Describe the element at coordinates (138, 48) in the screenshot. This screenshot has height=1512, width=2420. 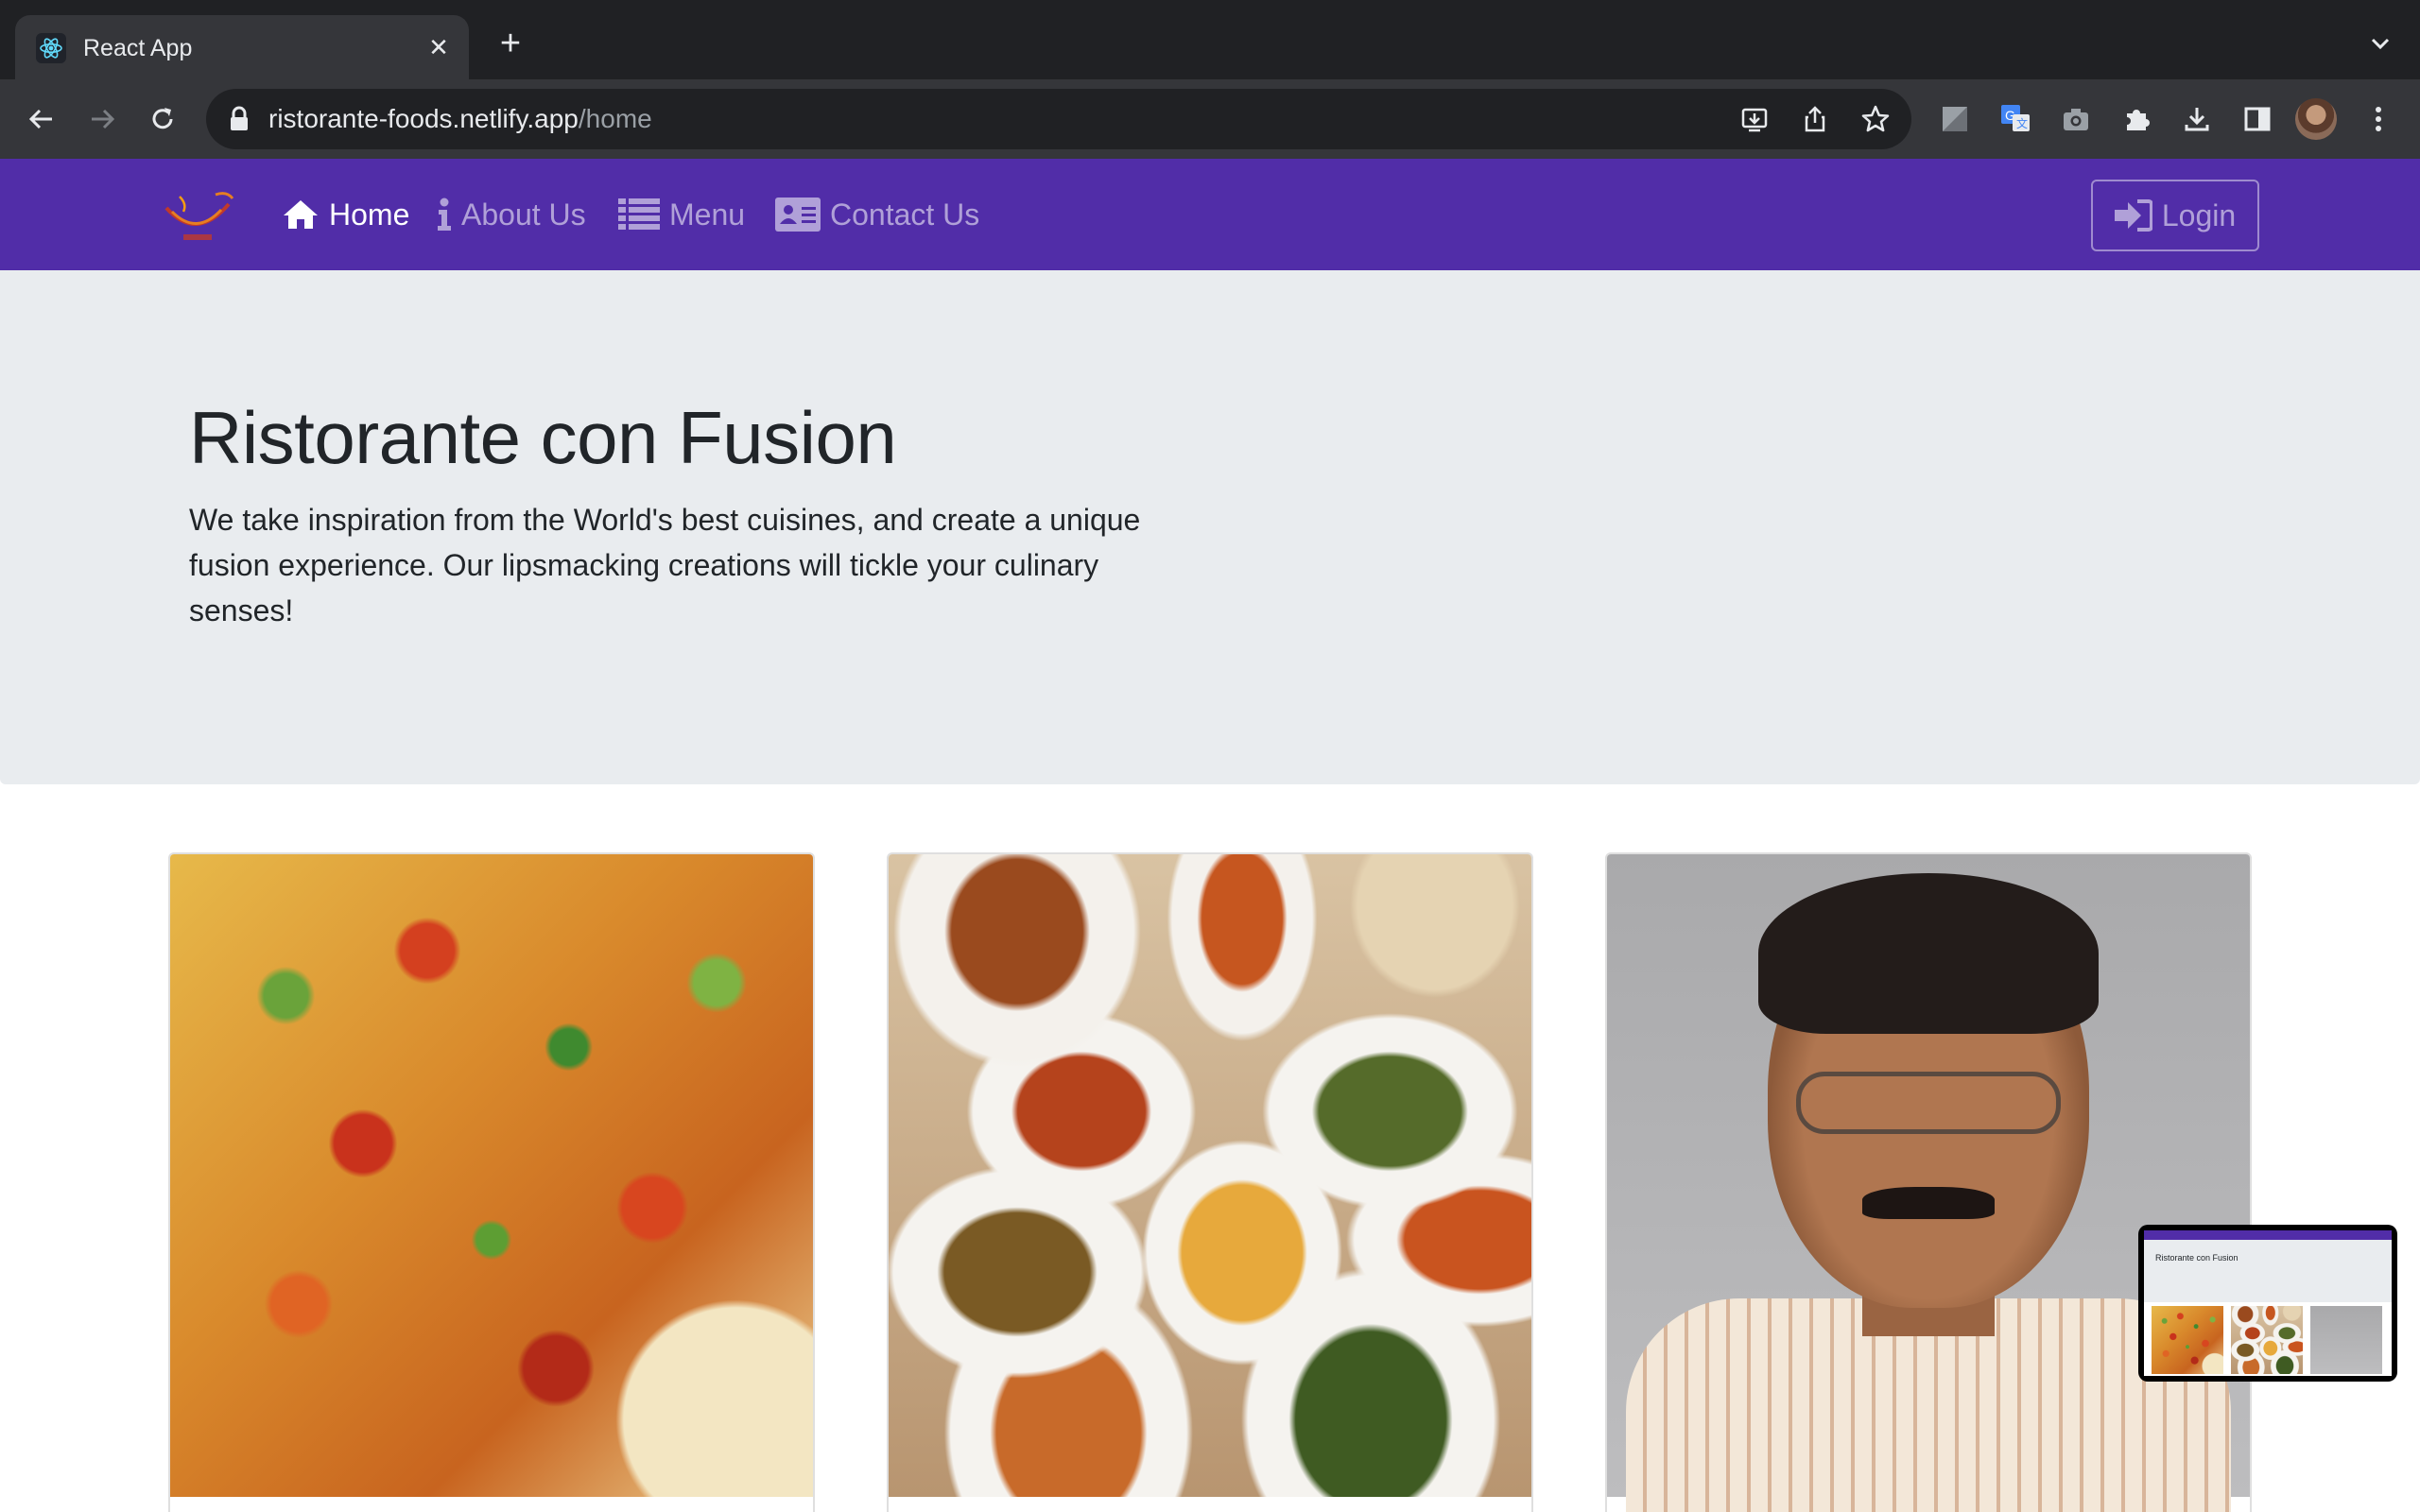
I see `tab-title: React App` at that location.